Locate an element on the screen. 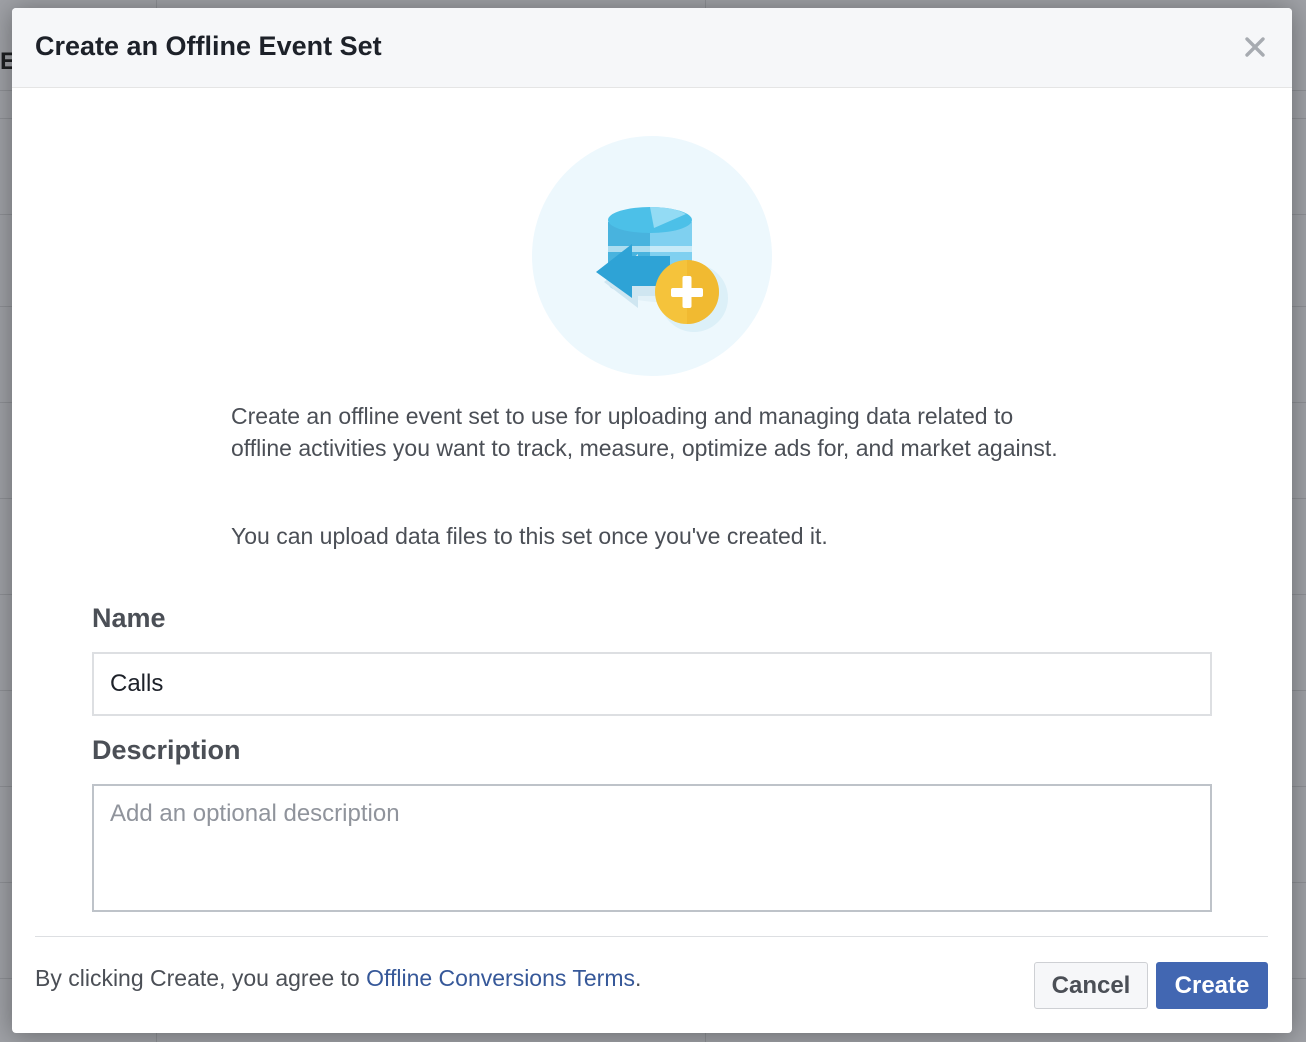 The width and height of the screenshot is (1306, 1042). description-label: Description is located at coordinates (166, 750).